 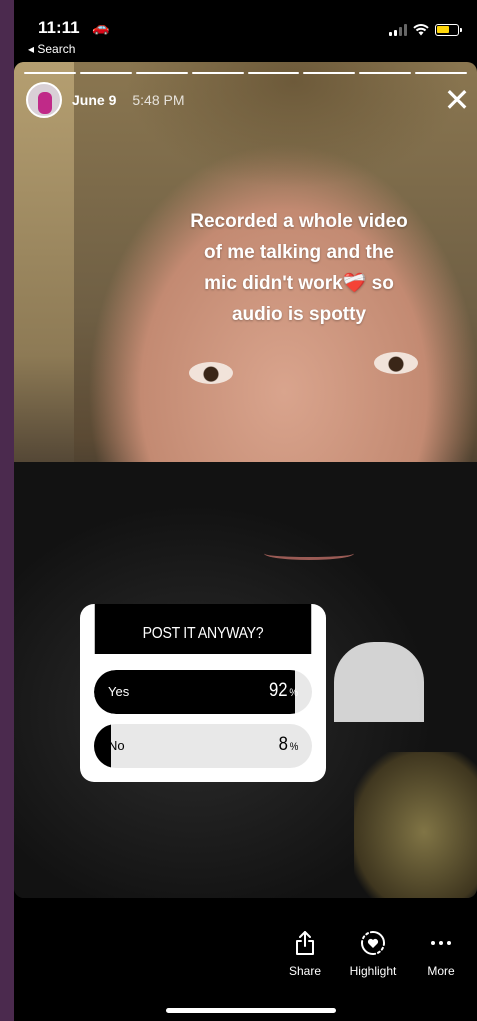 I want to click on poll-question: POST IT ANYWAY?, so click(x=203, y=629).